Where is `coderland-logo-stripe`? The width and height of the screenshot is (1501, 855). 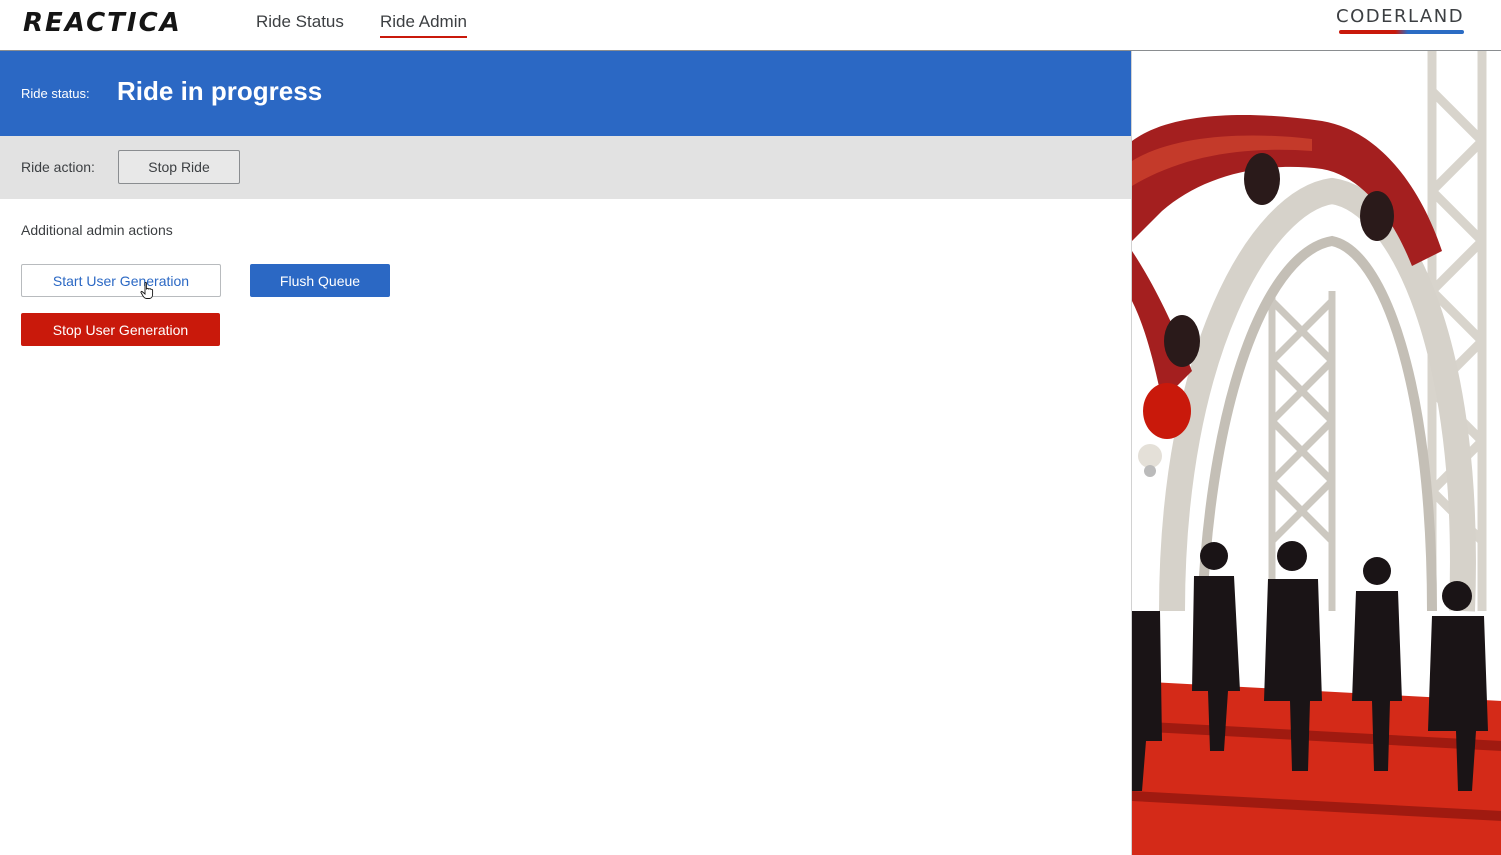 coderland-logo-stripe is located at coordinates (1401, 32).